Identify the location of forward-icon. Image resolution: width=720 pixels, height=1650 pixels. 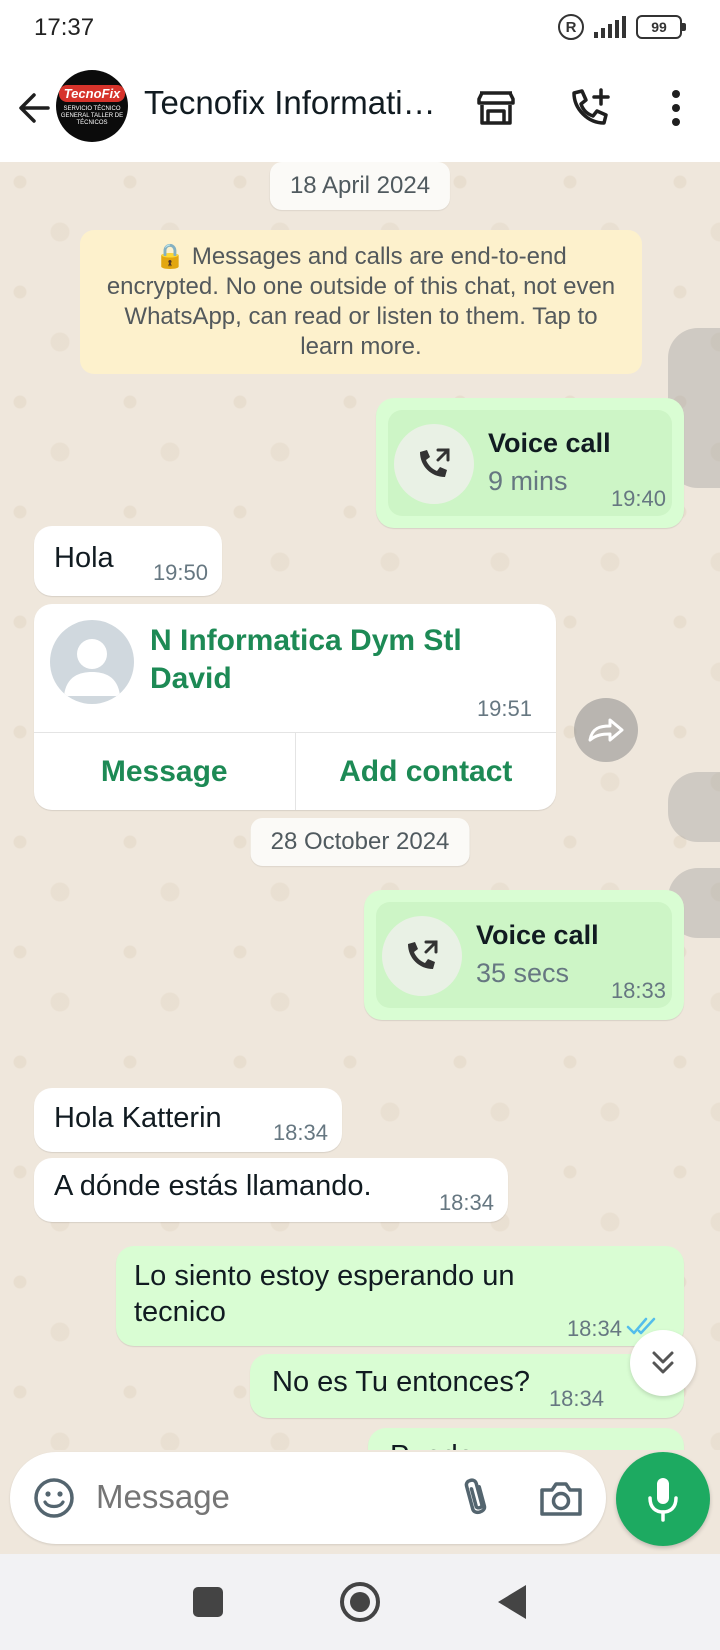
(606, 730).